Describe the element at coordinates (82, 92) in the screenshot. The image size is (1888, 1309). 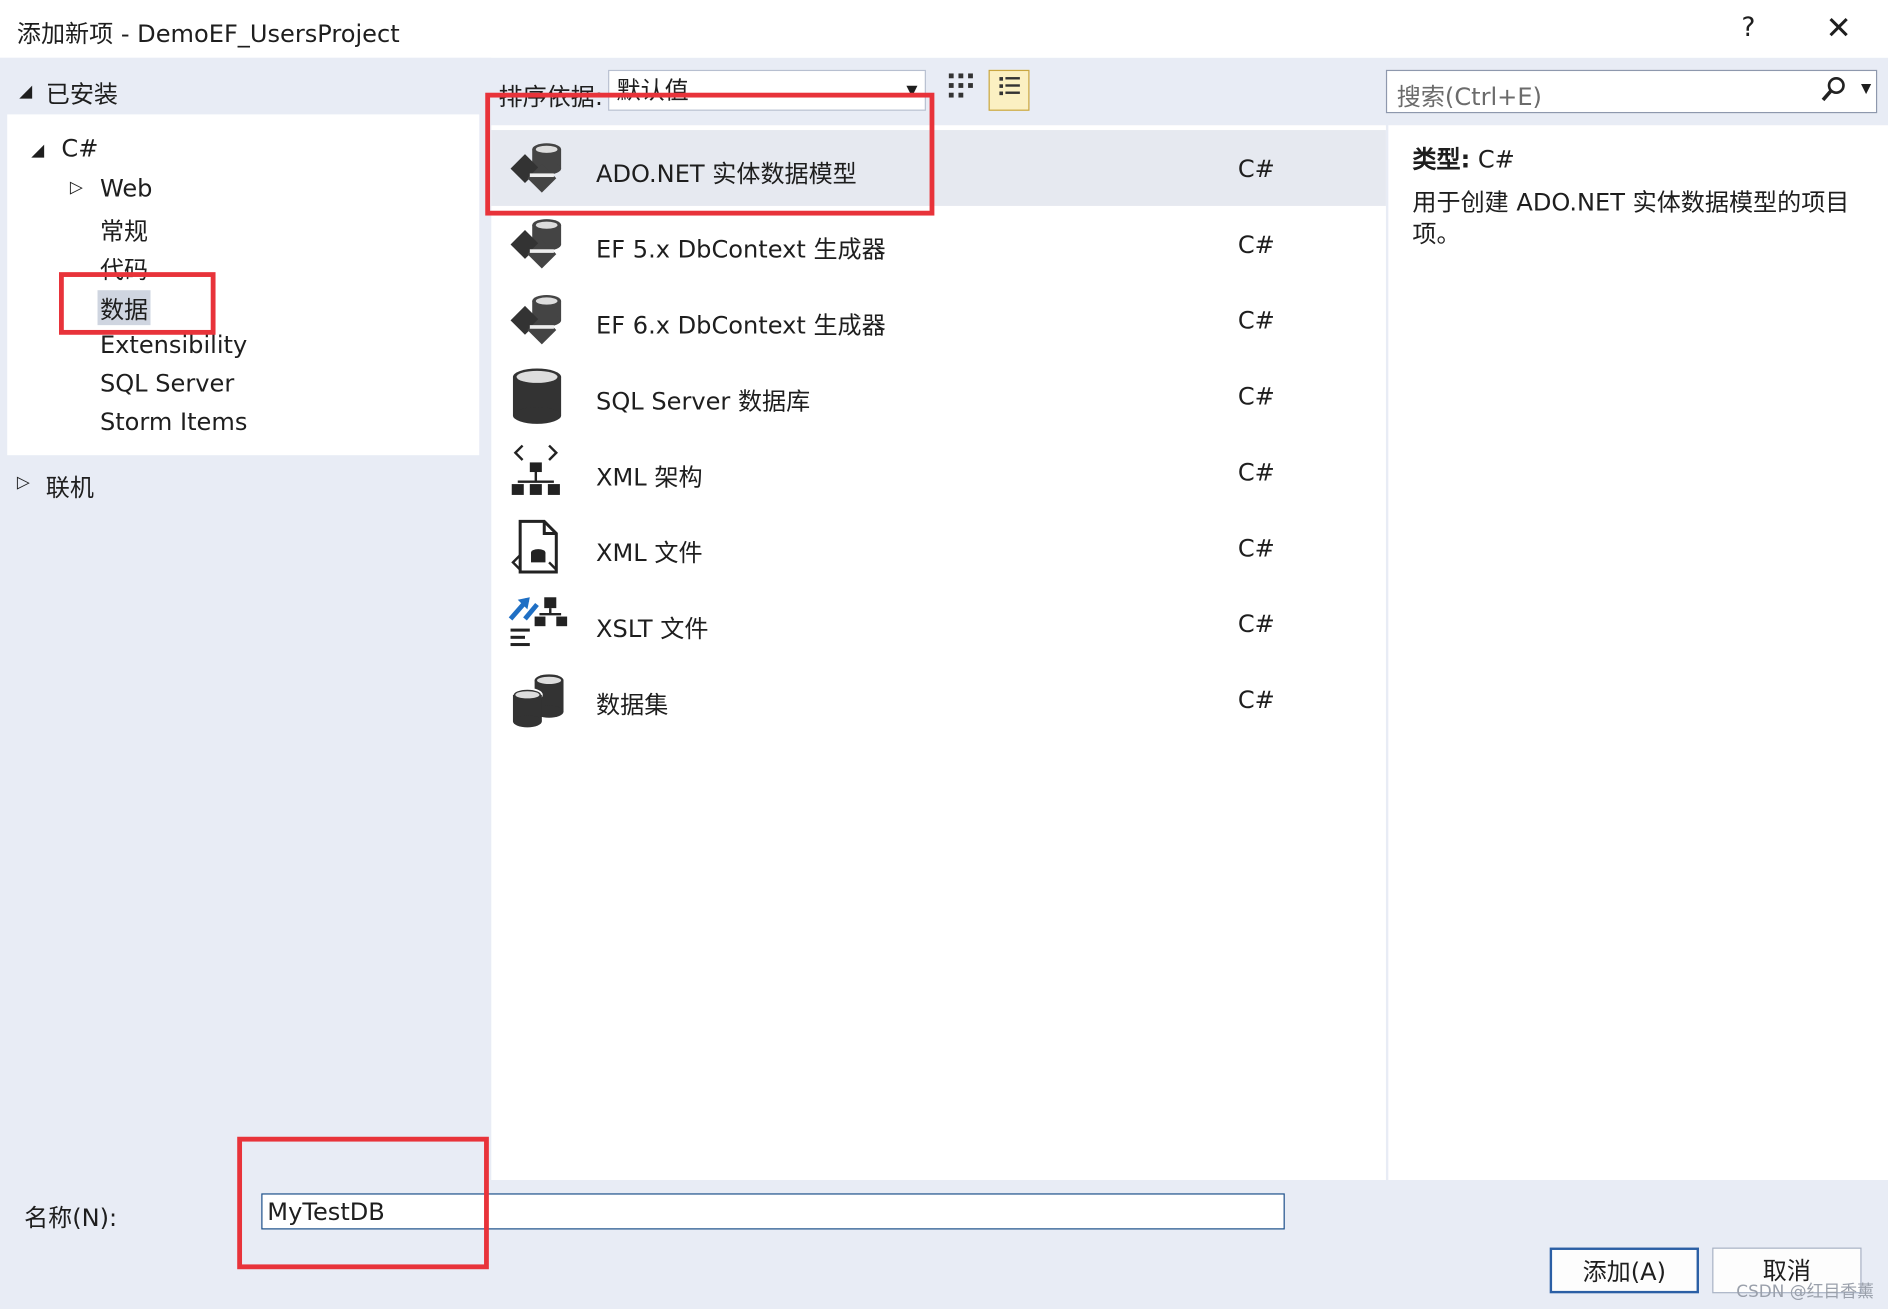
I see `tree-installed: 已安装` at that location.